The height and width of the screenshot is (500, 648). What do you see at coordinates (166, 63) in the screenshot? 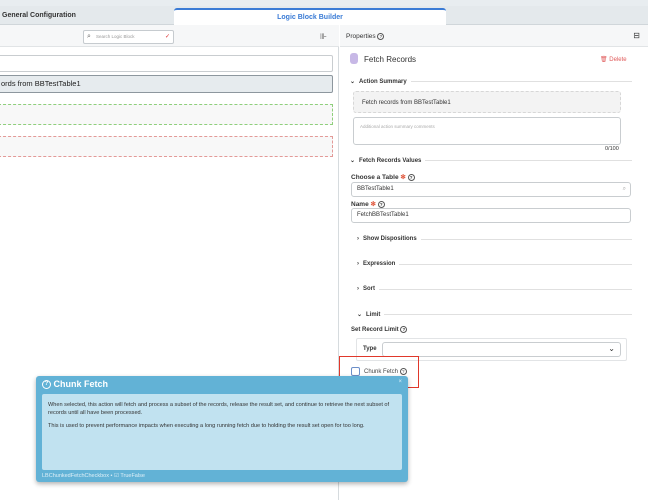
I see `logic-block` at bounding box center [166, 63].